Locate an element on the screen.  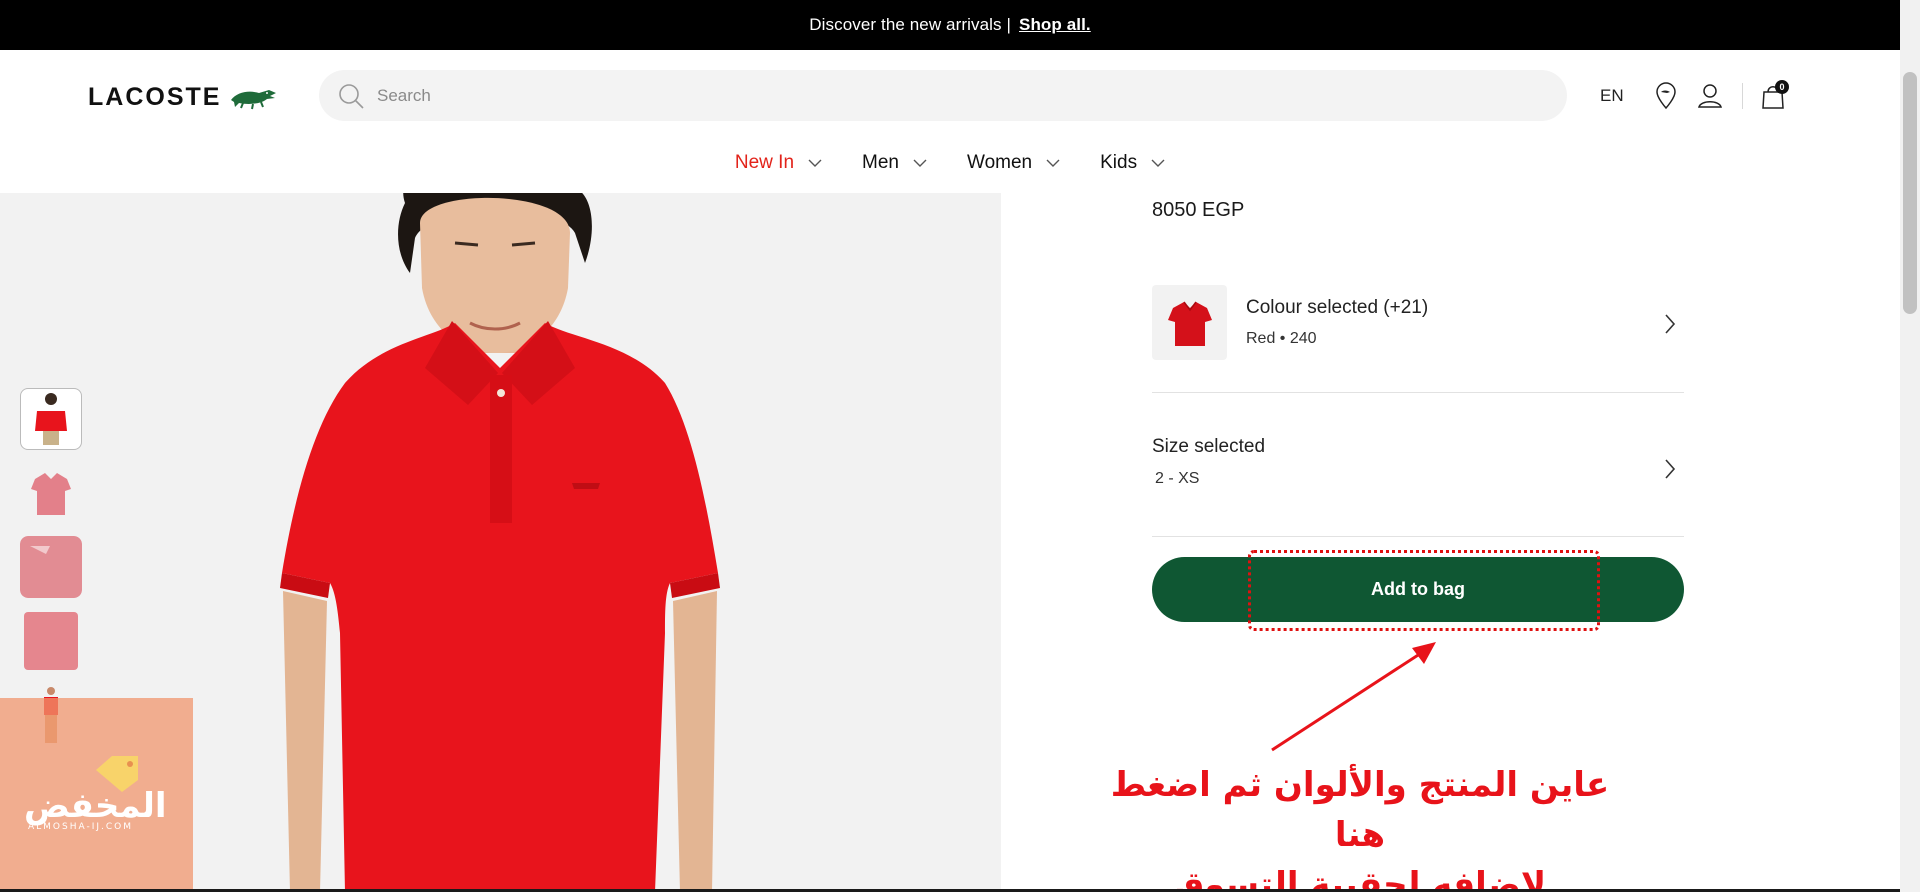
location-pin-icon is located at coordinates (1666, 96).